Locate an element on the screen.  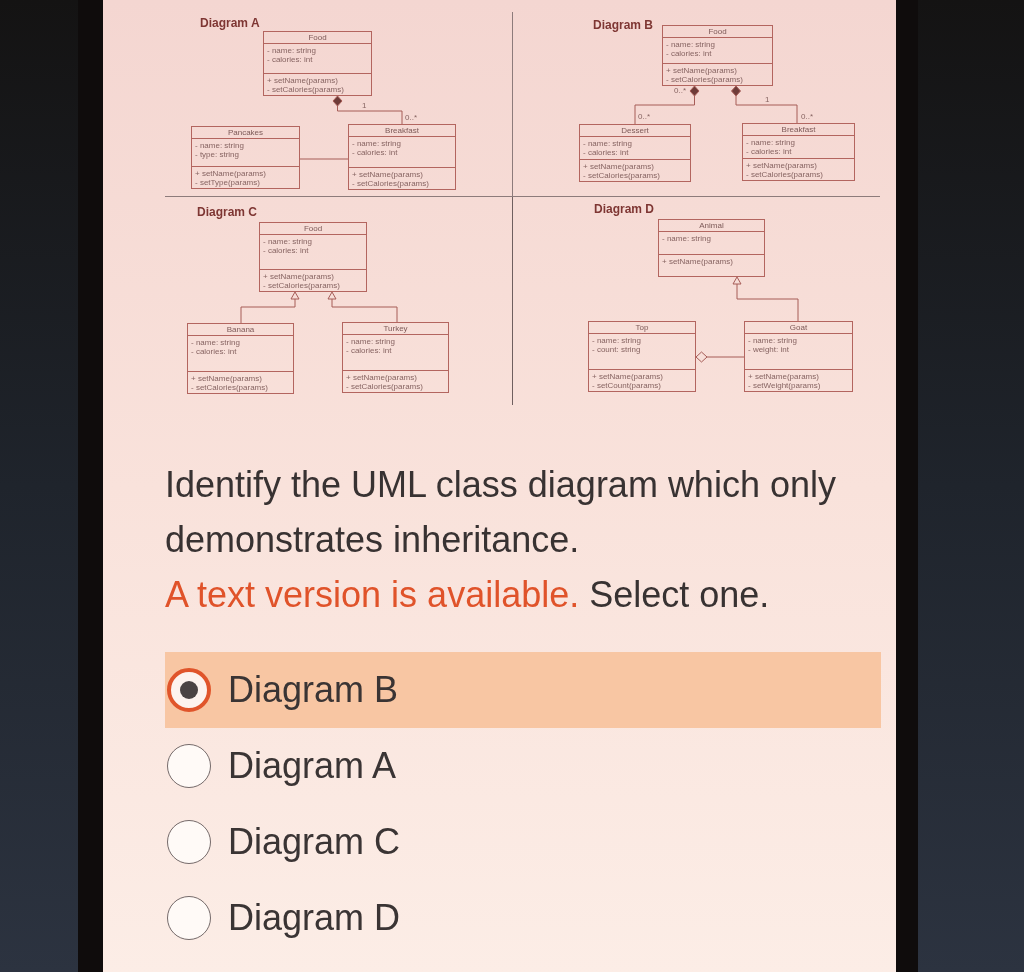
association-line is located at coordinates (324, 159).